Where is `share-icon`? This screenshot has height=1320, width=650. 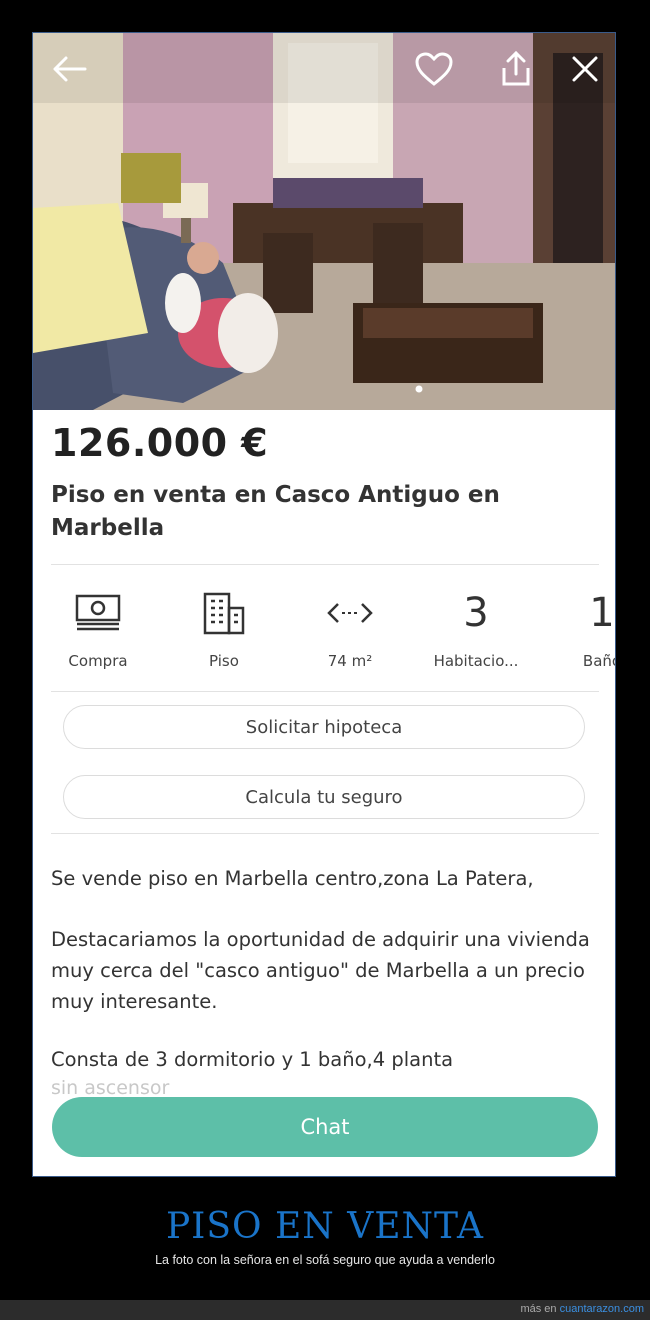
share-icon is located at coordinates (516, 68).